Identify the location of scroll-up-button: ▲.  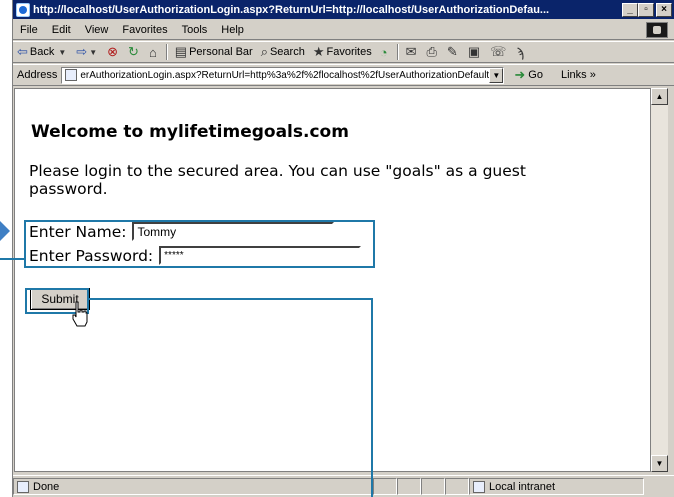
(659, 96).